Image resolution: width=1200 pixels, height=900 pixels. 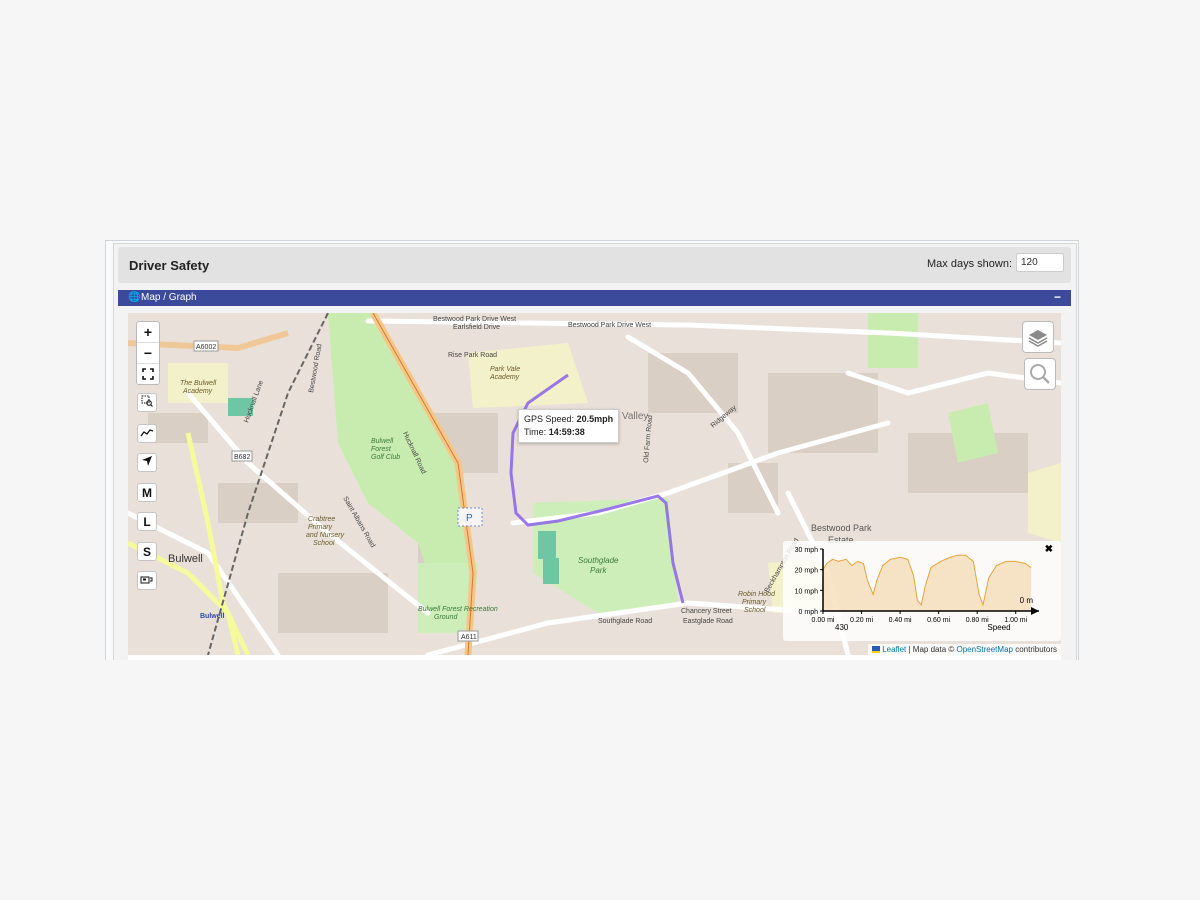 I want to click on l-button: L, so click(x=147, y=521).